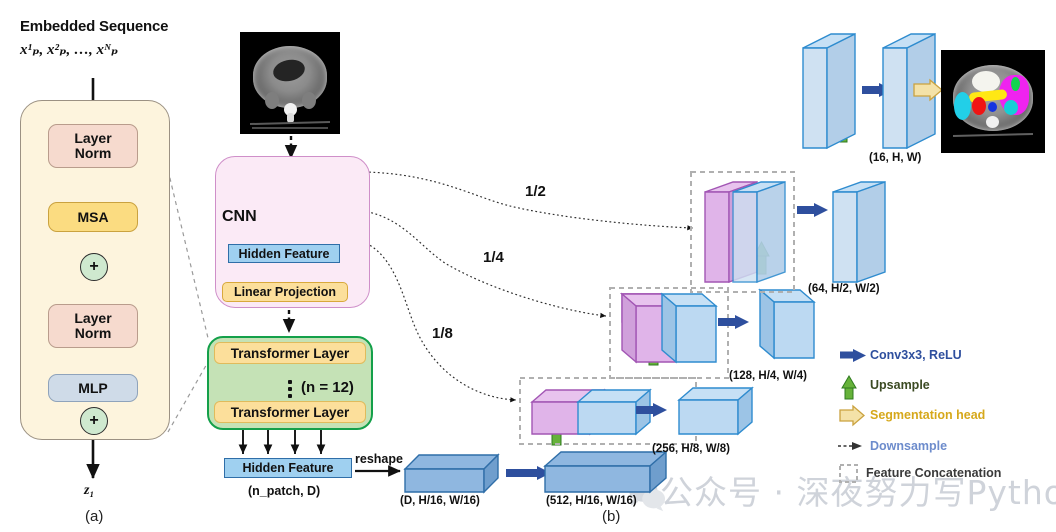  Describe the element at coordinates (895, 158) in the screenshot. I see `dim-label-level1: (16, H, W)` at that location.